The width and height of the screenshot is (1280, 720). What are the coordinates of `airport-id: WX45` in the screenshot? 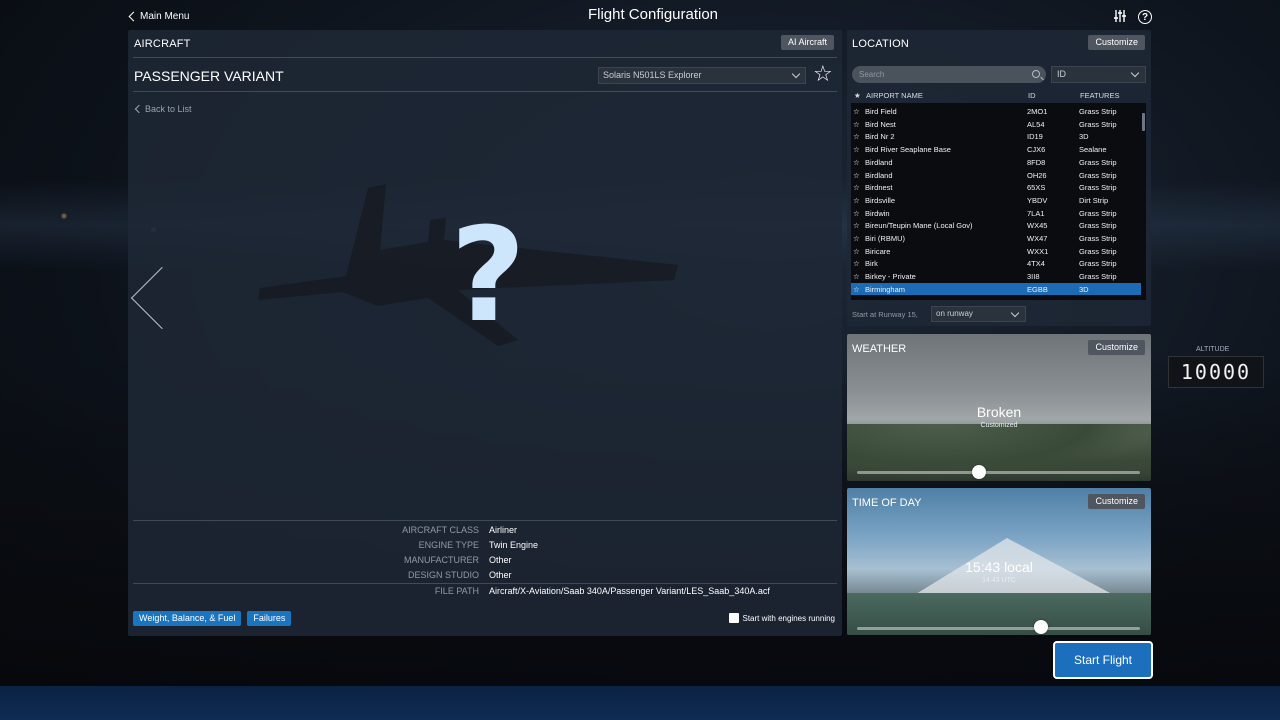 It's located at (1037, 226).